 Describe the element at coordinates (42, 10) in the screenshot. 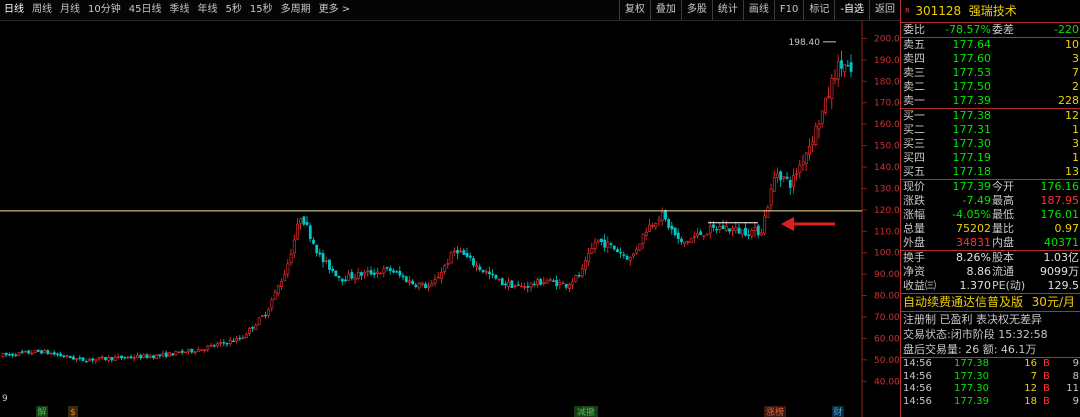

I see `tab-weekly: 周线` at that location.